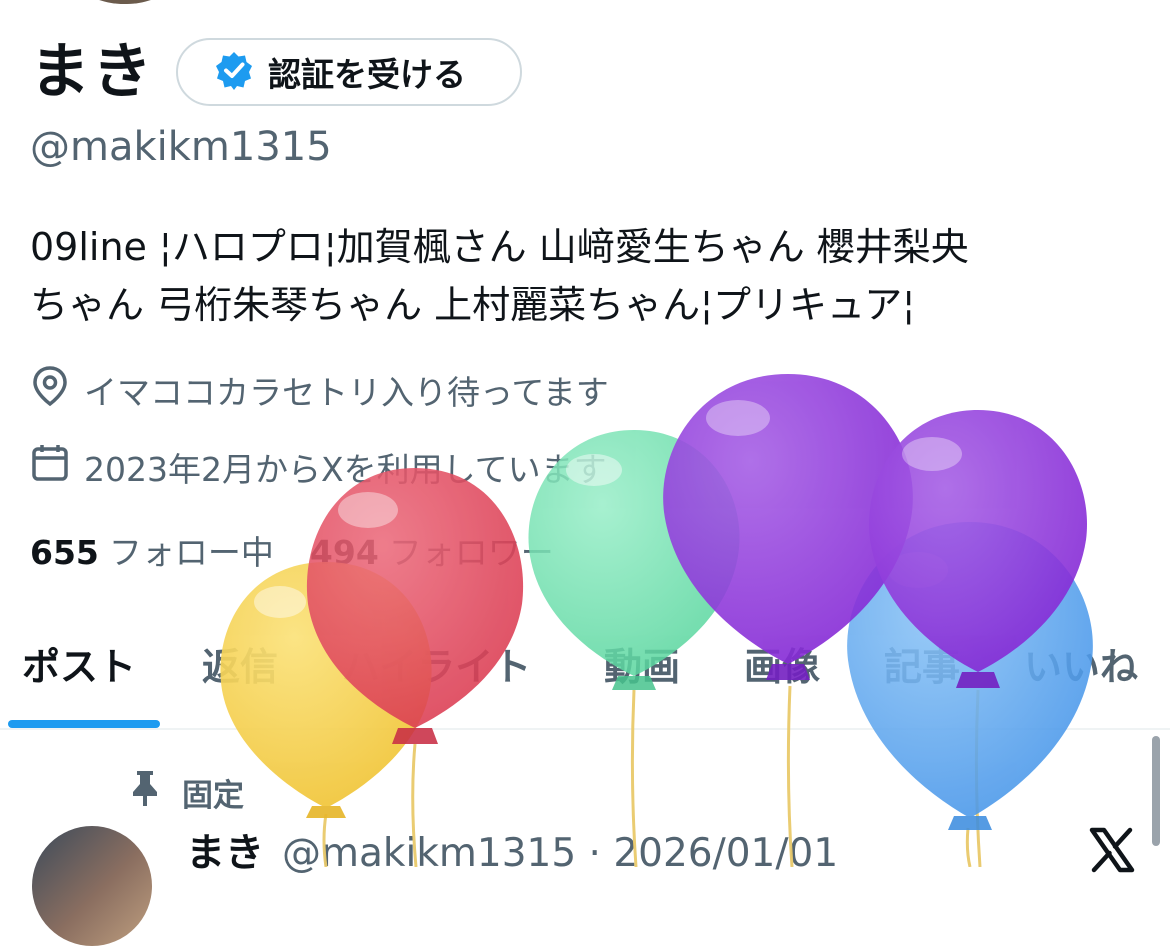  I want to click on location-text: イマココカラセトリ入り待ってます, so click(346, 392).